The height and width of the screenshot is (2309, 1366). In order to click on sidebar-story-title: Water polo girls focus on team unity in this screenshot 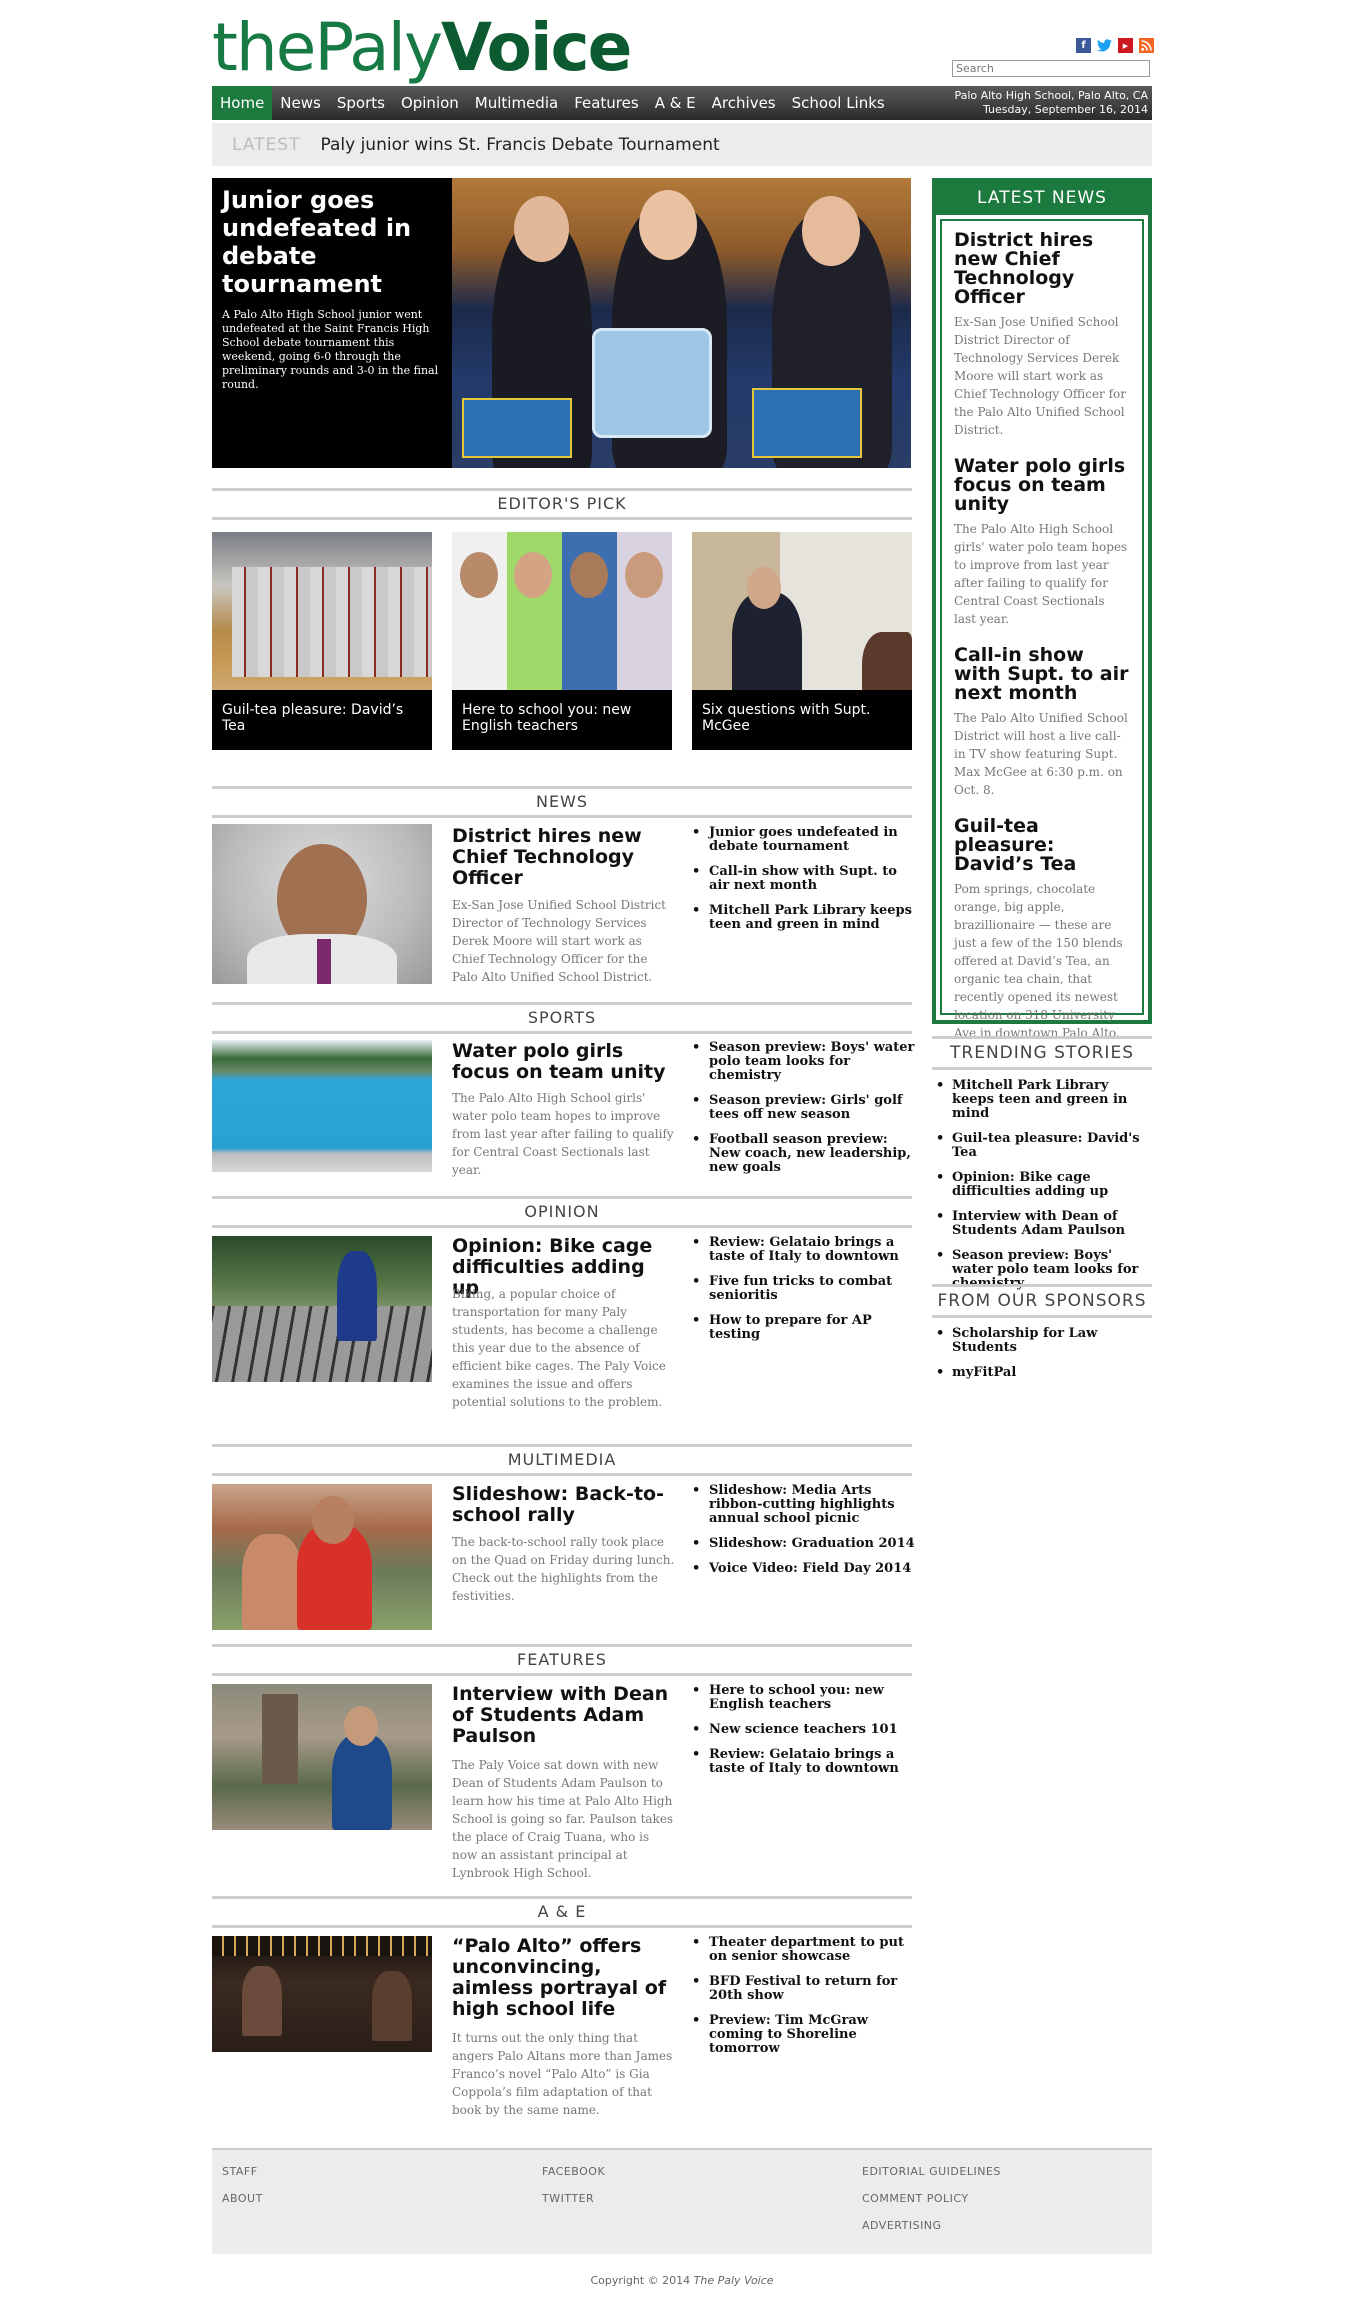, I will do `click(1042, 485)`.